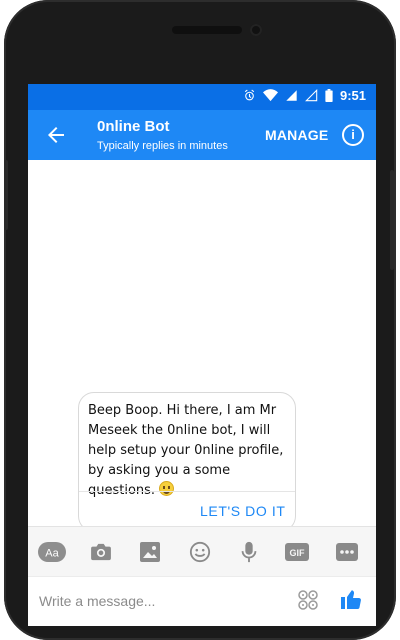  I want to click on text-format-label: Aa, so click(52, 554).